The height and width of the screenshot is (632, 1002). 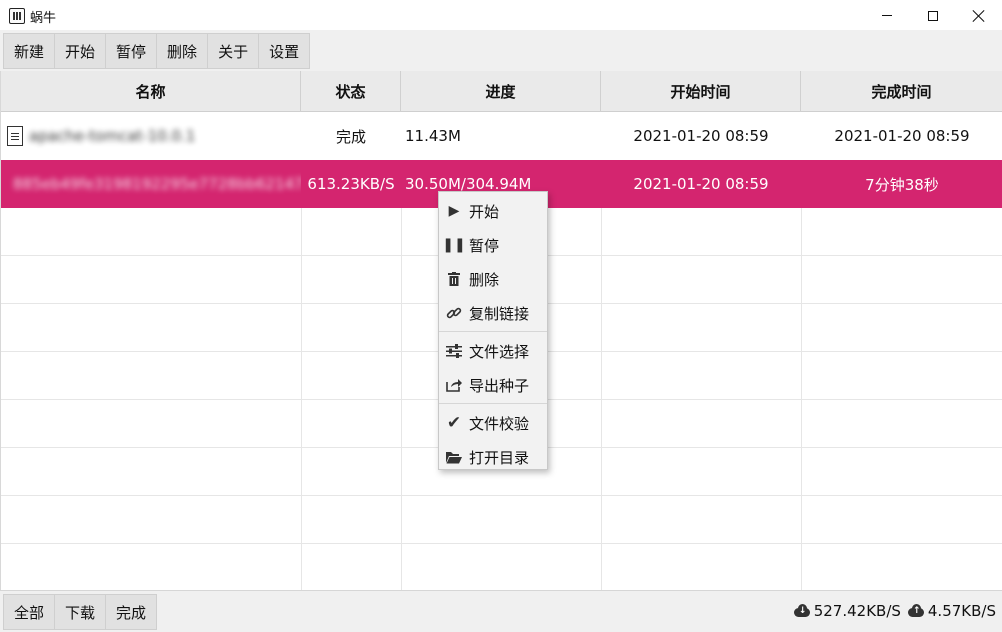 I want to click on menu-item-label: 复制链接, so click(x=499, y=313).